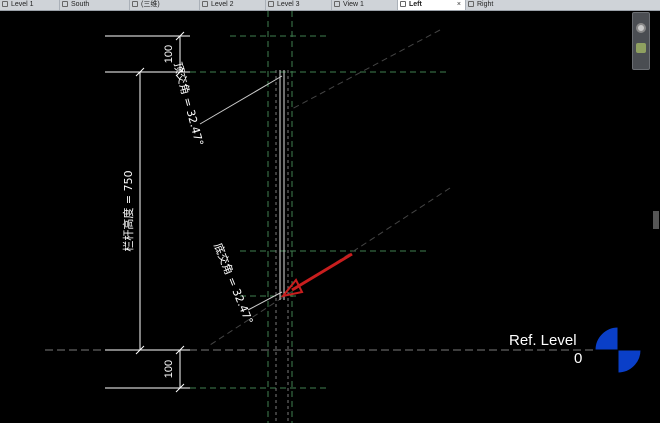 The height and width of the screenshot is (423, 660). What do you see at coordinates (30, 5) in the screenshot?
I see `tab-level-1: Level 1` at bounding box center [30, 5].